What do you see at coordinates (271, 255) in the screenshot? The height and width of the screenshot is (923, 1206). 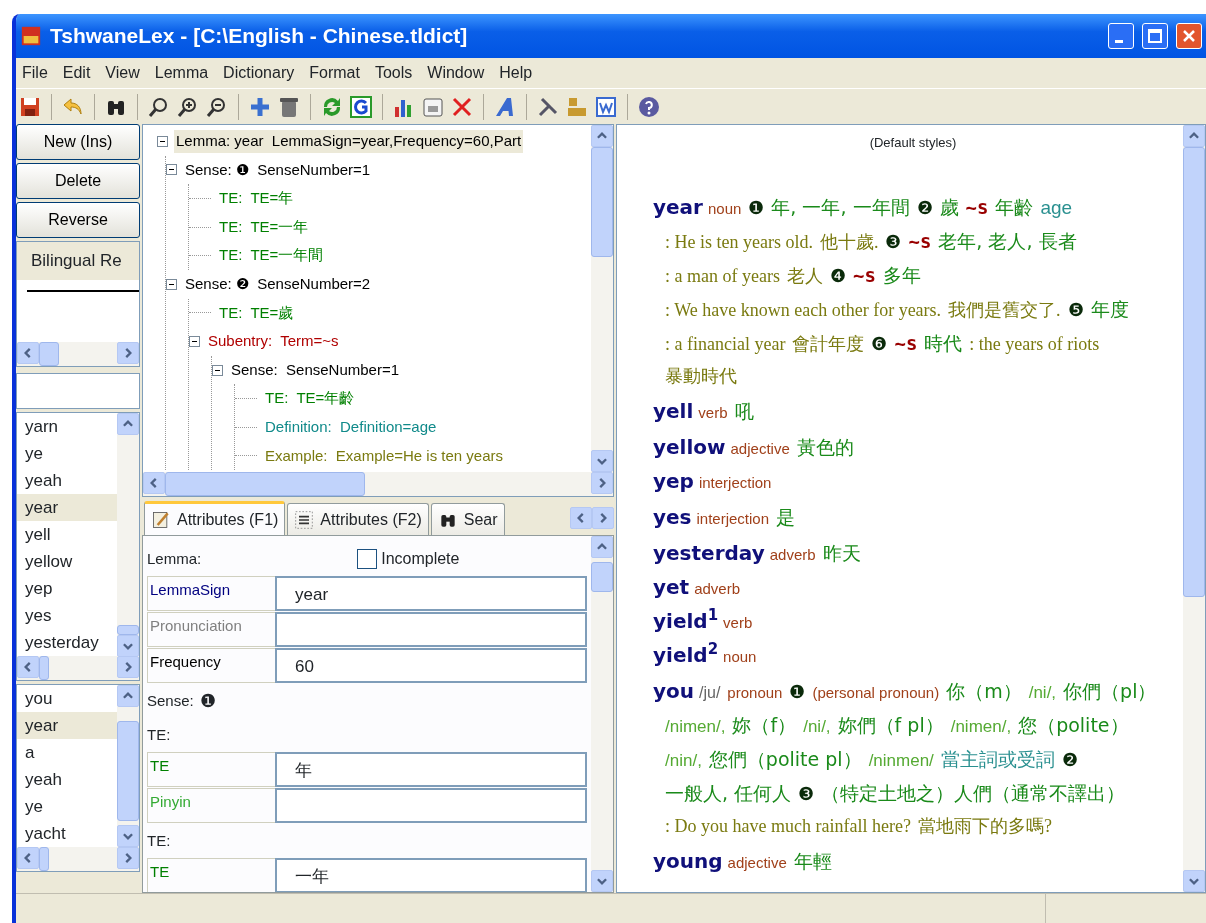 I see `tree-item: TE: TE=一年間` at bounding box center [271, 255].